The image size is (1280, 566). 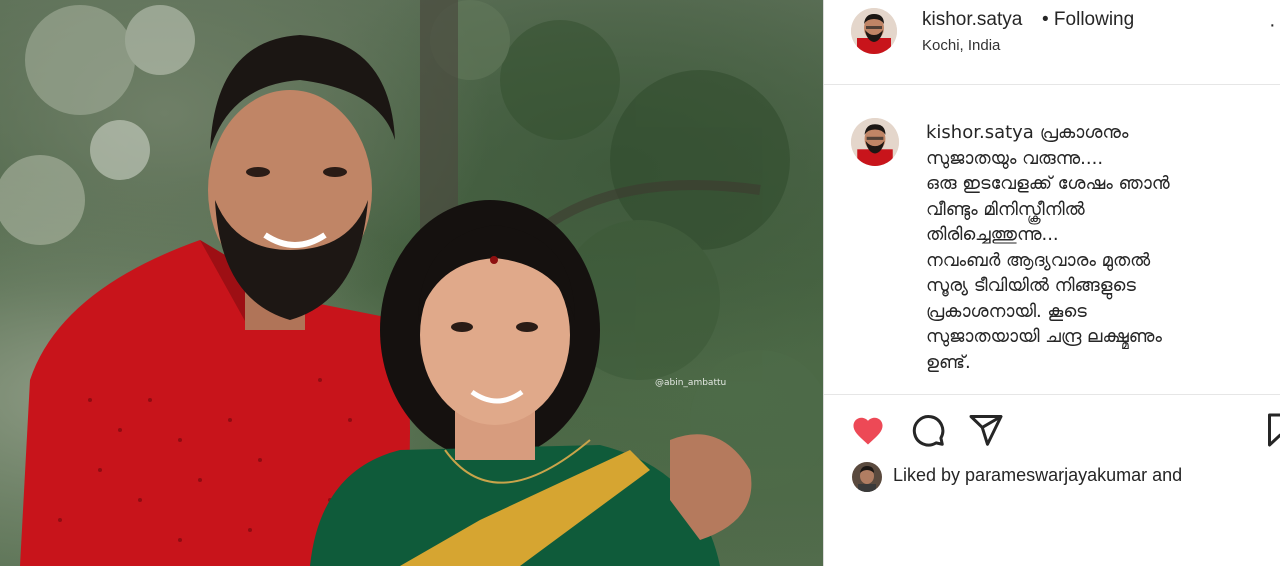 I want to click on share-icon, so click(x=986, y=430).